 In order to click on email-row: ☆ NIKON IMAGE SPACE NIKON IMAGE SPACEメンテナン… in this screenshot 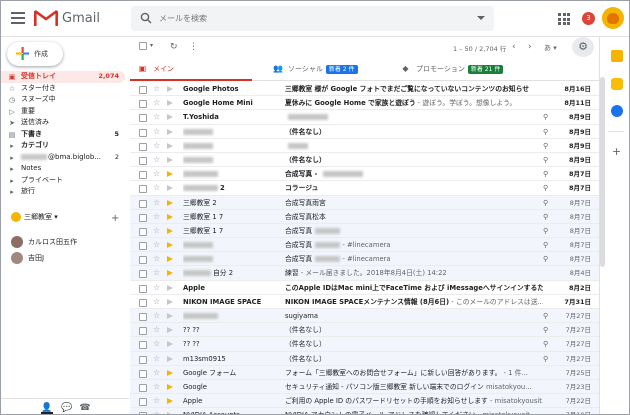, I will do `click(364, 301)`.